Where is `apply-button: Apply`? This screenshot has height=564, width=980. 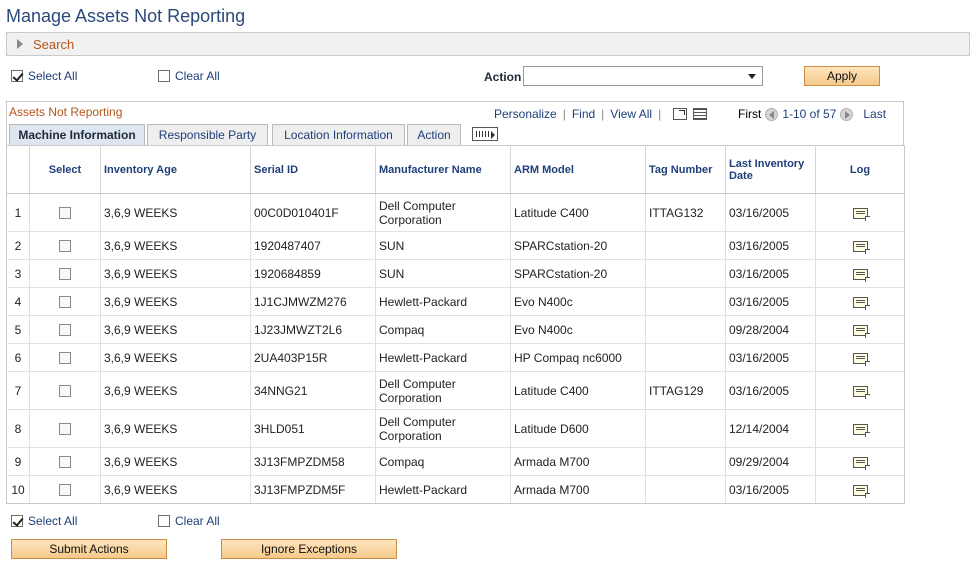
apply-button: Apply is located at coordinates (842, 76).